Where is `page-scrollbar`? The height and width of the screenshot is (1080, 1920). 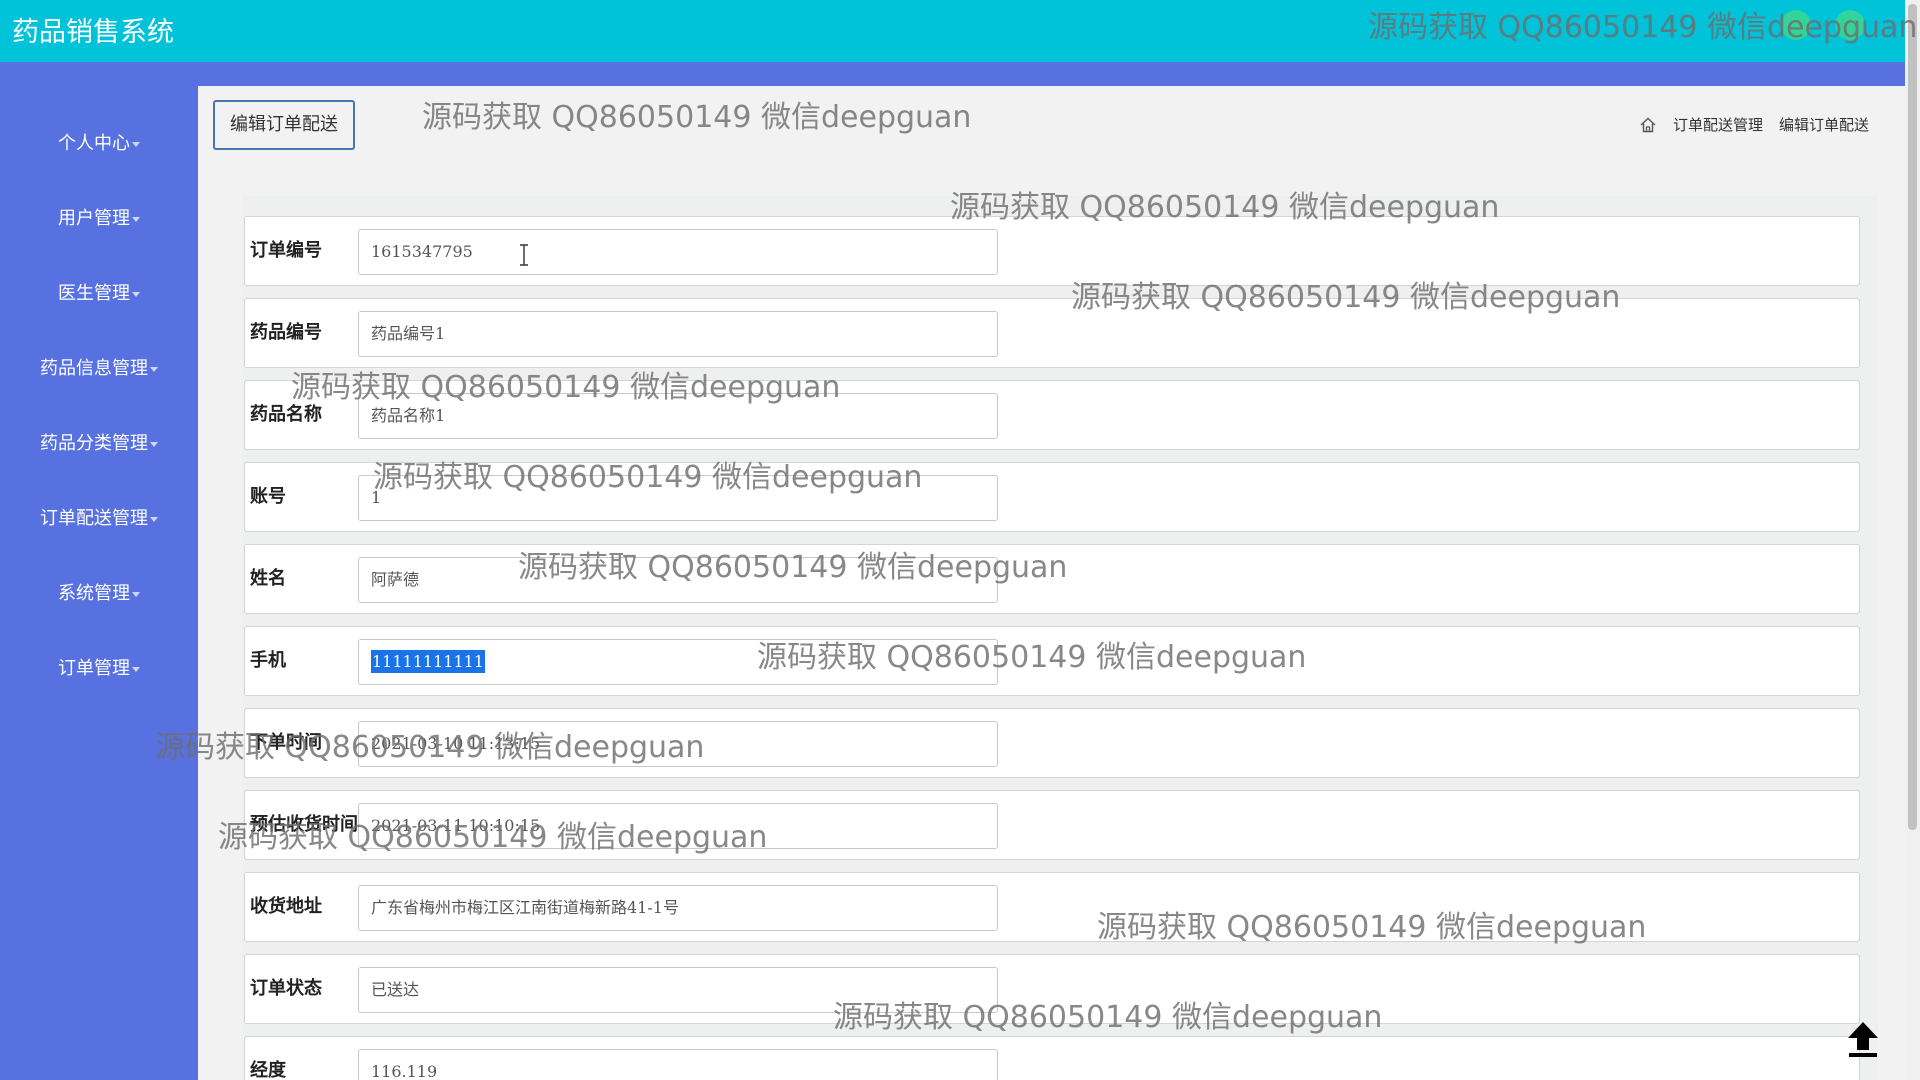 page-scrollbar is located at coordinates (1912, 540).